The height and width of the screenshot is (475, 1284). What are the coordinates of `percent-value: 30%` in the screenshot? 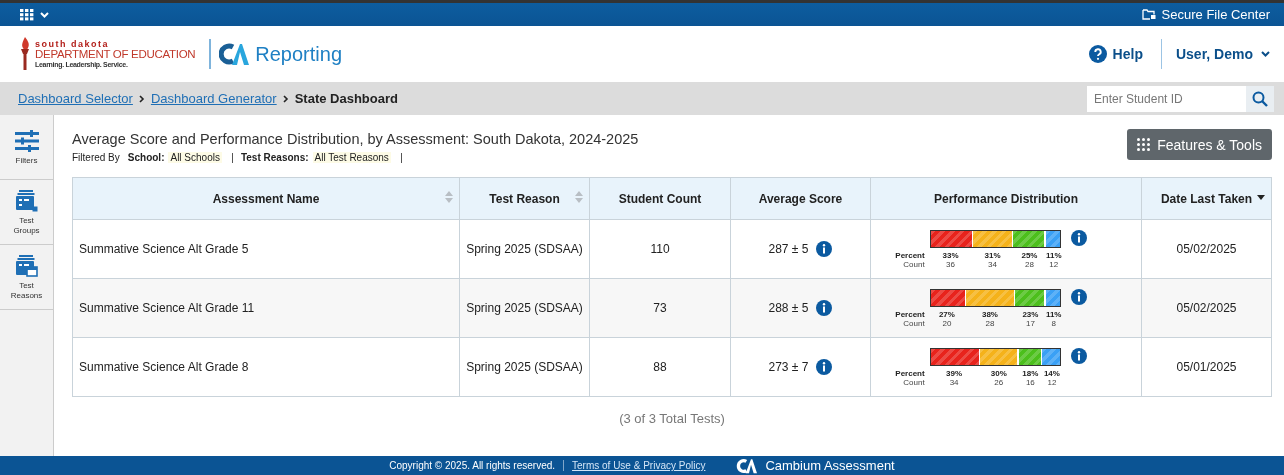 It's located at (998, 373).